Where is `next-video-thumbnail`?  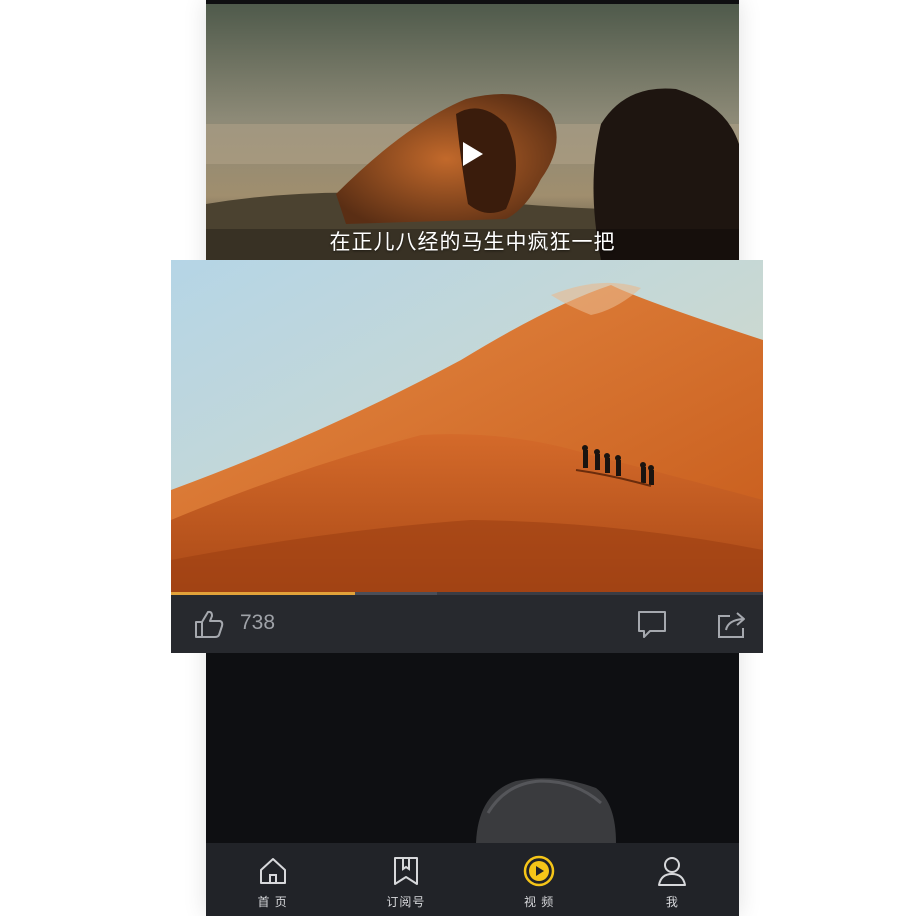
next-video-thumbnail is located at coordinates (472, 748).